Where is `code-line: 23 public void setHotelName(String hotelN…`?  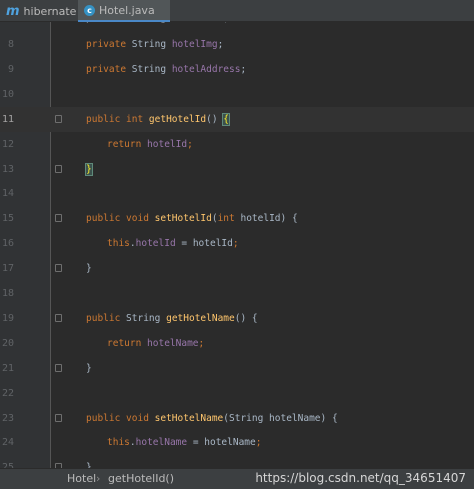
code-line: 23 public void setHotelName(String hotelN… is located at coordinates (237, 418).